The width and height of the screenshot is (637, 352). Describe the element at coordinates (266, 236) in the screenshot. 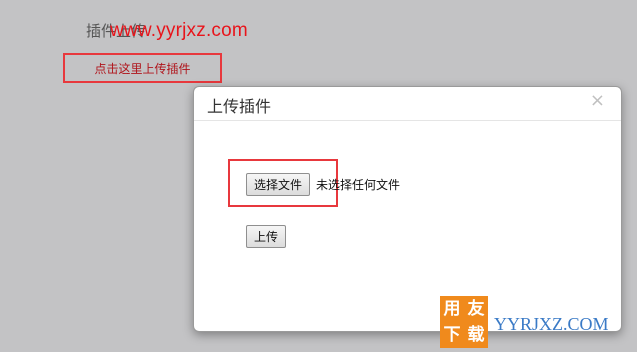

I see `upload-button: 上传` at that location.